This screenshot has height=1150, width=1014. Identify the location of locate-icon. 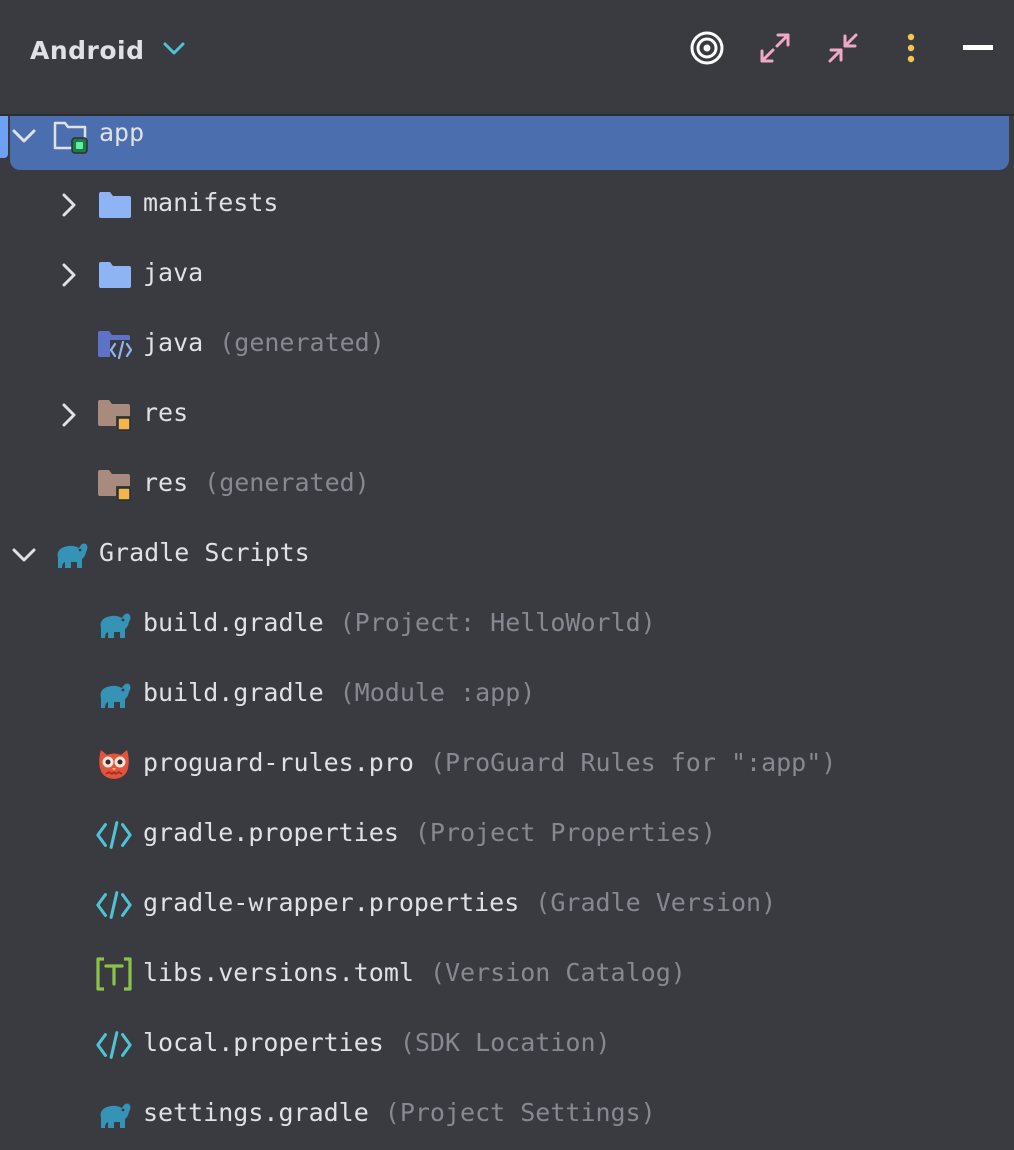
(707, 48).